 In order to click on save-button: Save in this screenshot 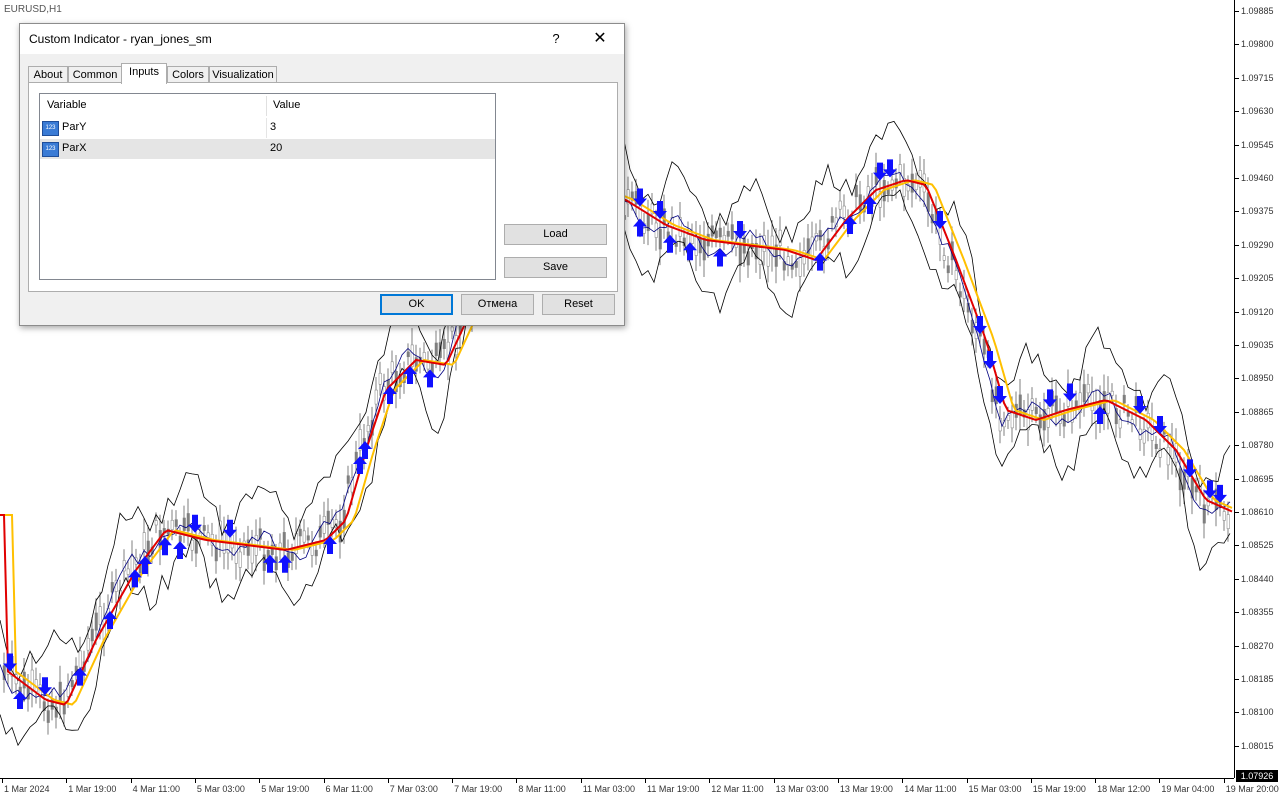, I will do `click(555, 267)`.